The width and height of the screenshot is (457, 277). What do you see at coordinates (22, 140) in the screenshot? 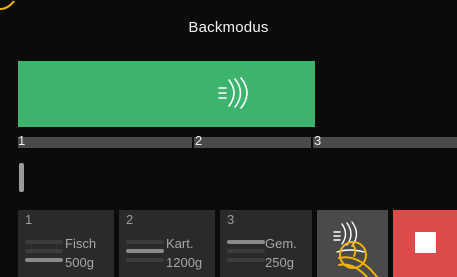
I see `segment-number-1: 1` at bounding box center [22, 140].